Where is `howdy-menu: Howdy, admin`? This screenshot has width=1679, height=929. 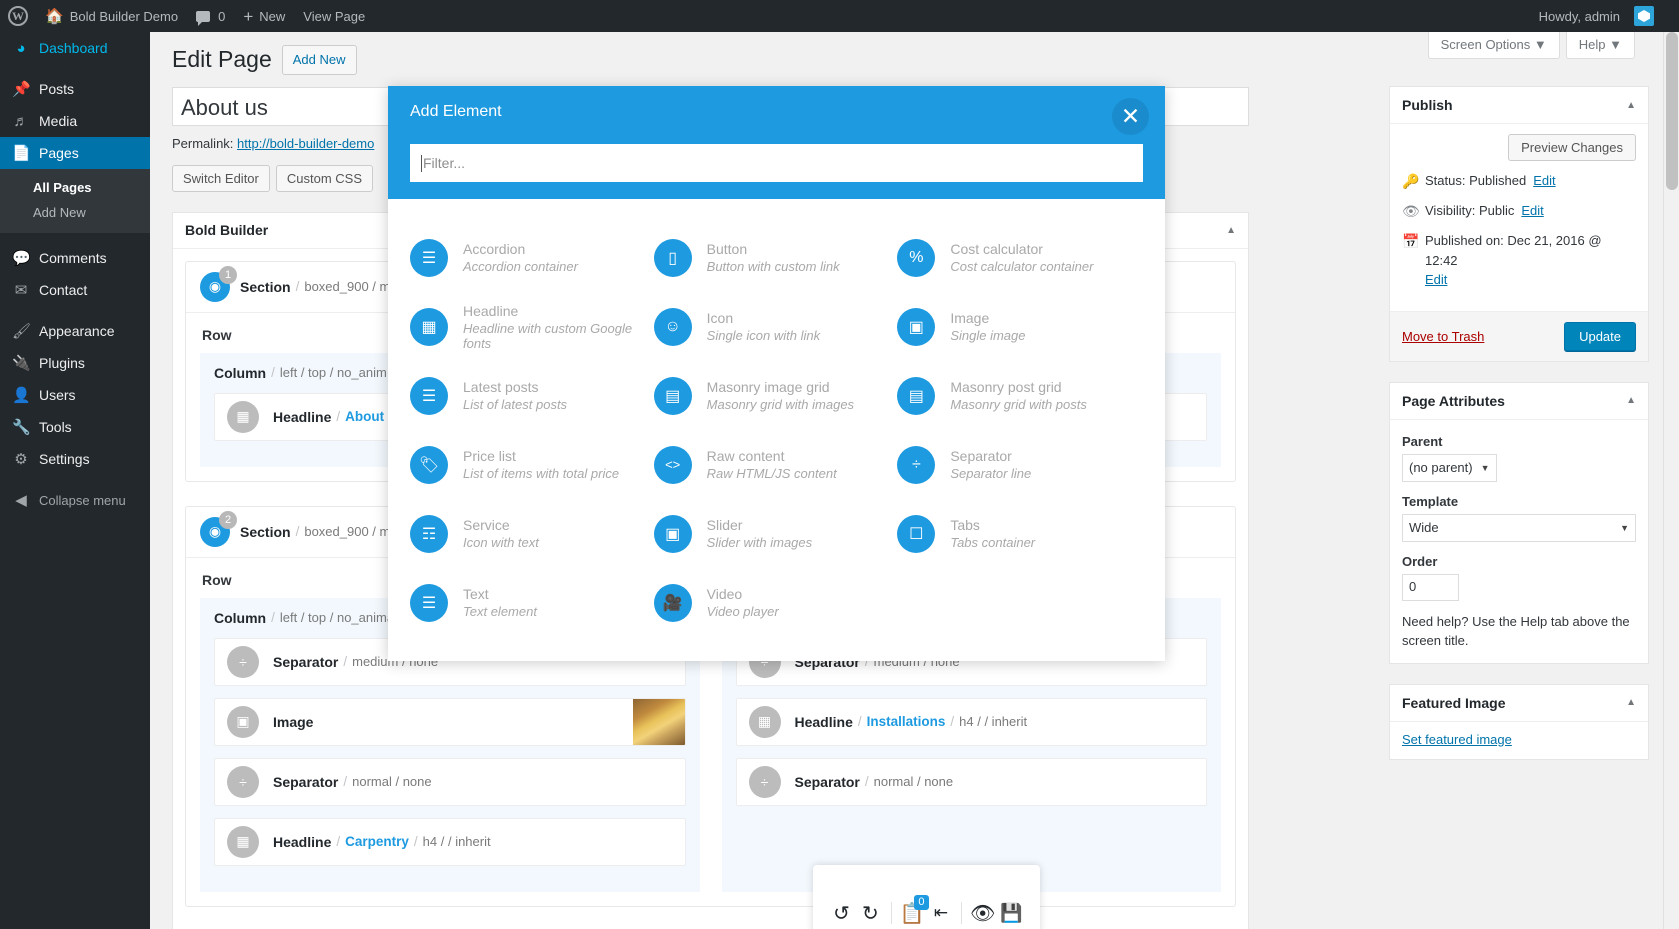 howdy-menu: Howdy, admin is located at coordinates (1596, 16).